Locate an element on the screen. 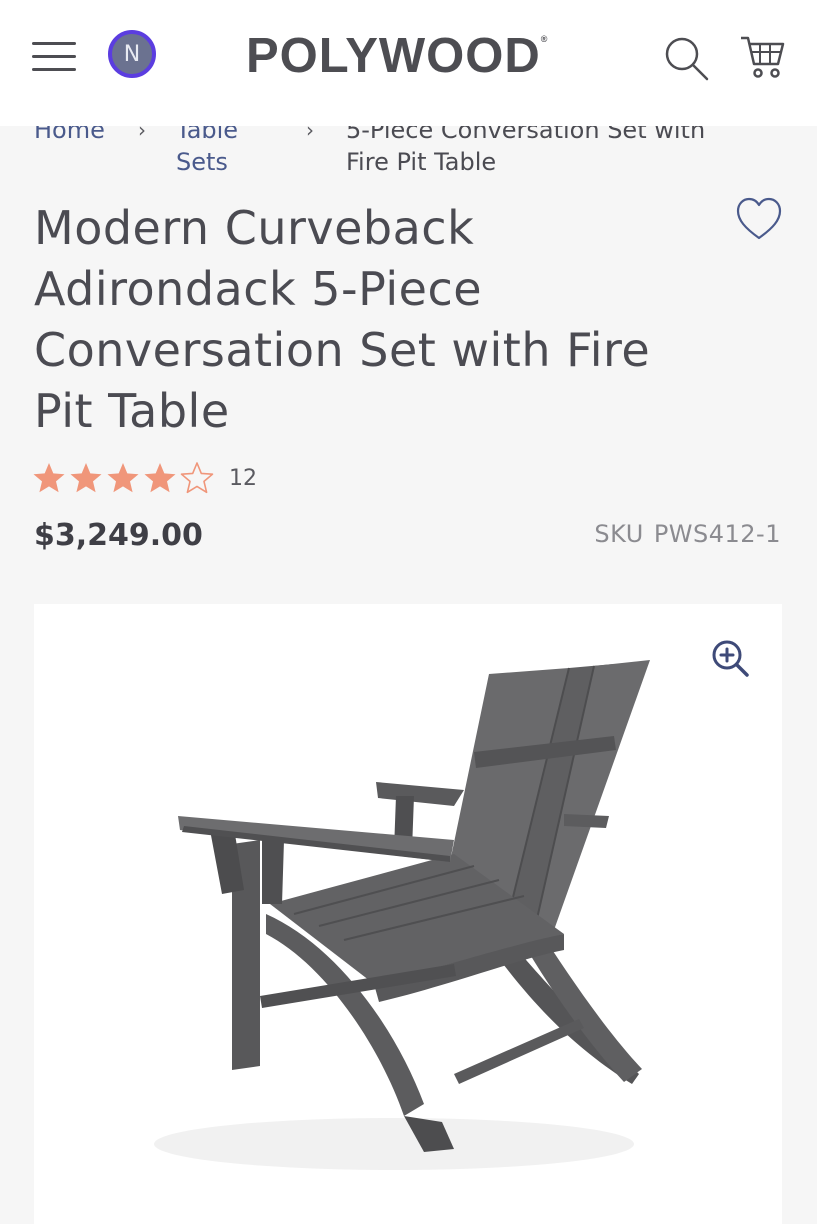  site-header: N POLYWOOD® is located at coordinates (408, 63).